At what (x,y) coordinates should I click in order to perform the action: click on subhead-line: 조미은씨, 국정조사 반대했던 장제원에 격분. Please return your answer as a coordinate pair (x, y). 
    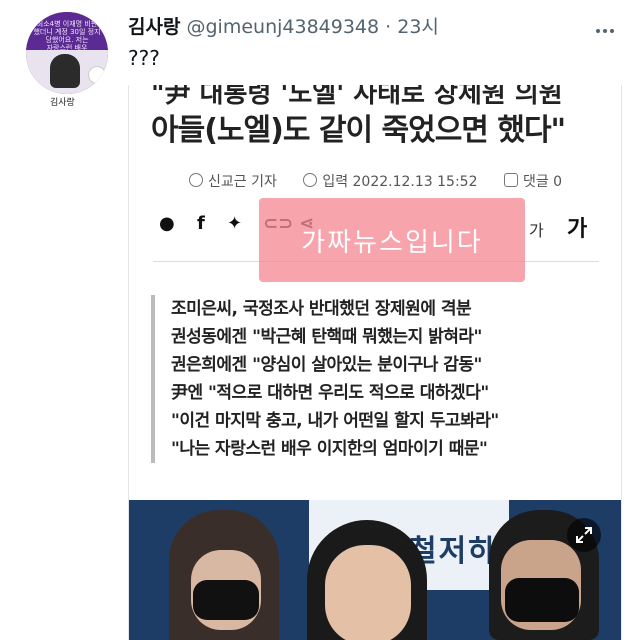
    Looking at the image, I should click on (321, 309).